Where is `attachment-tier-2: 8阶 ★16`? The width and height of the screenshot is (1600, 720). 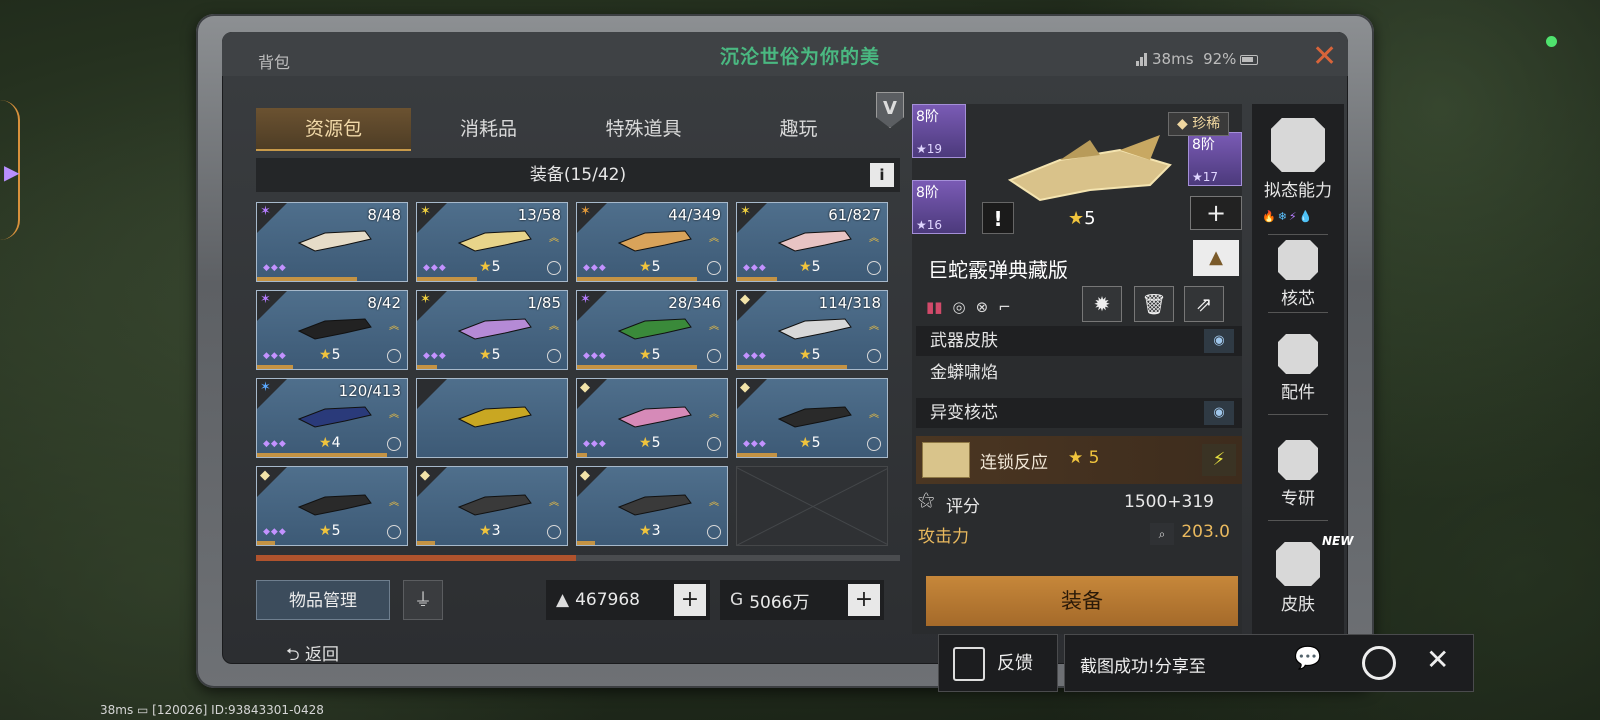 attachment-tier-2: 8阶 ★16 is located at coordinates (939, 207).